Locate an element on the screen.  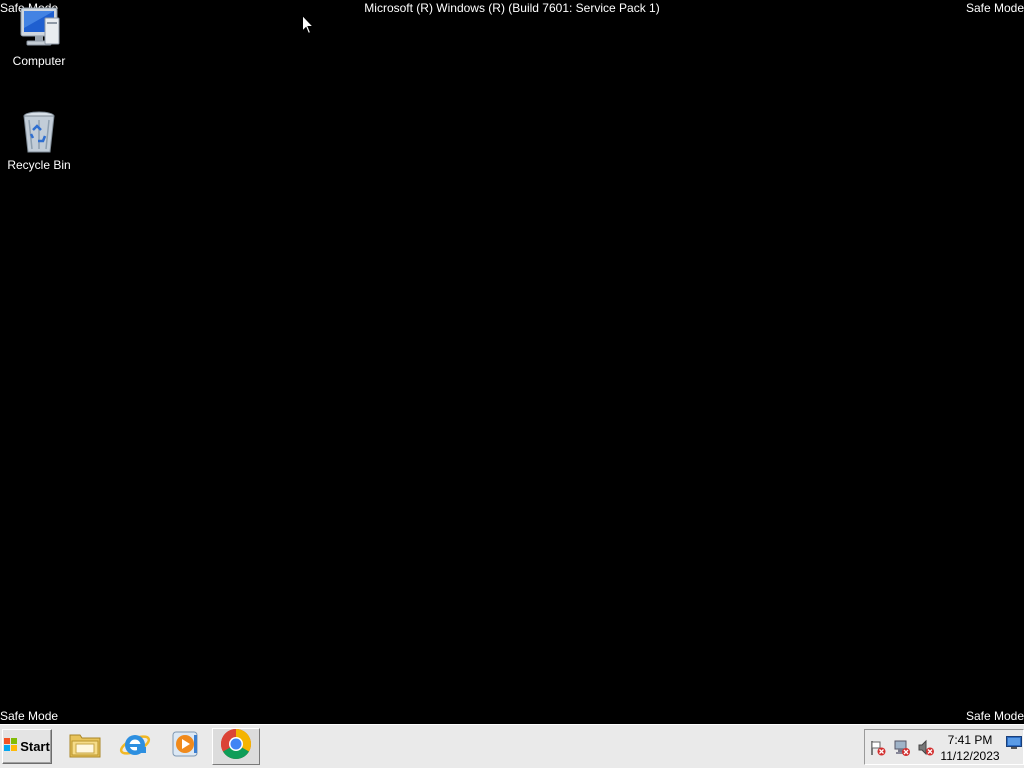
taskbar-clock: 7:41 PM 11/12/2023 is located at coordinates (970, 748).